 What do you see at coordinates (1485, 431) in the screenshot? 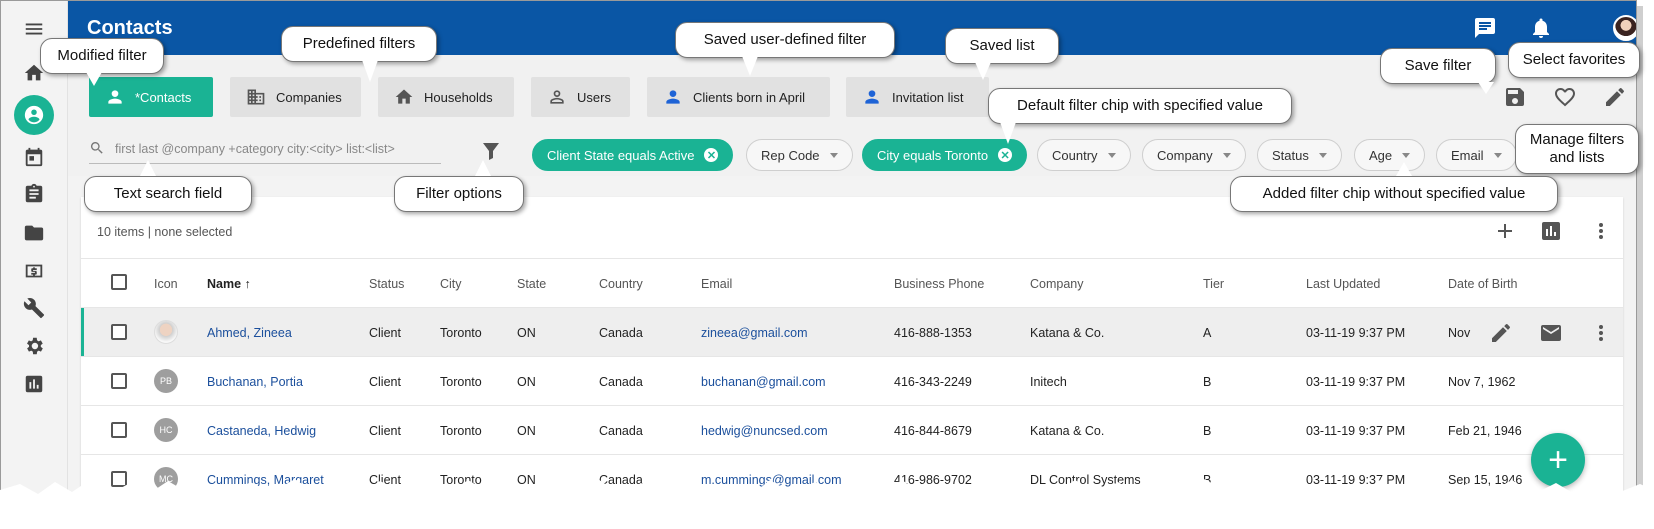
I see `dob-cell: Feb 21, 1946` at bounding box center [1485, 431].